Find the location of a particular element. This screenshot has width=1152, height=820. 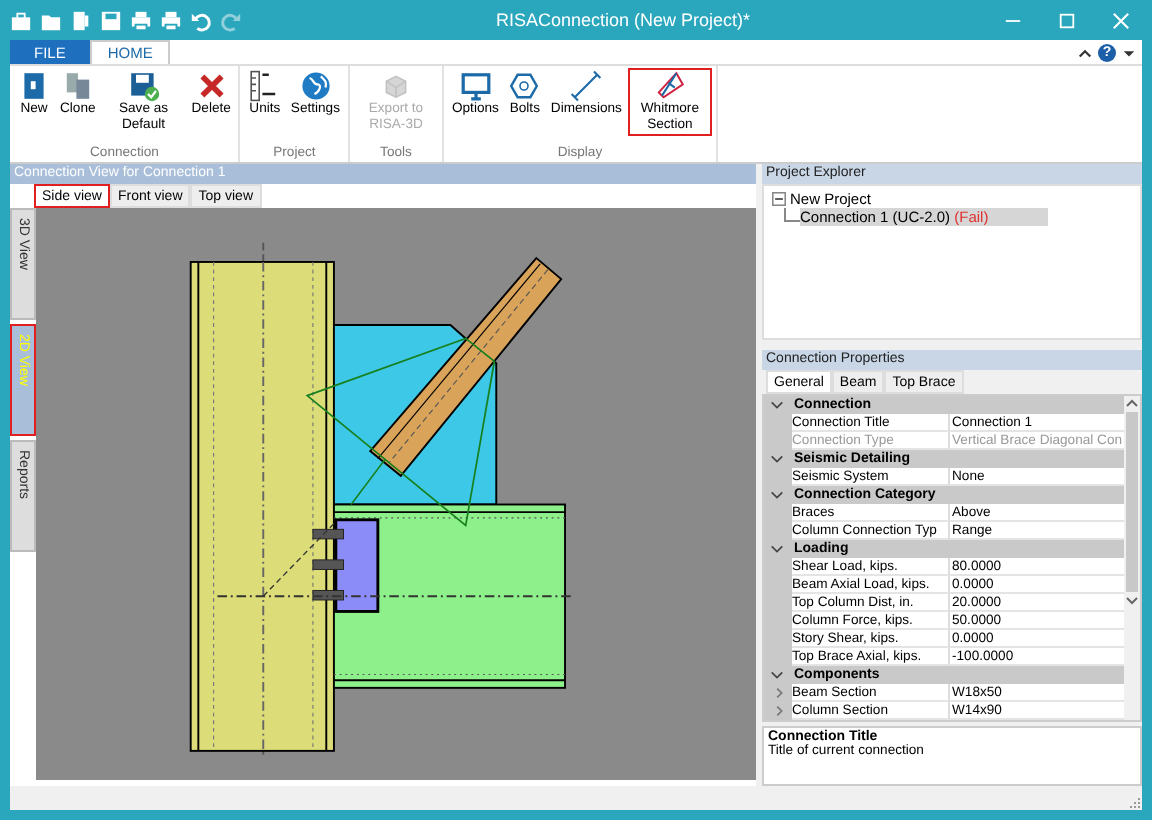

undo-icon is located at coordinates (201, 20).